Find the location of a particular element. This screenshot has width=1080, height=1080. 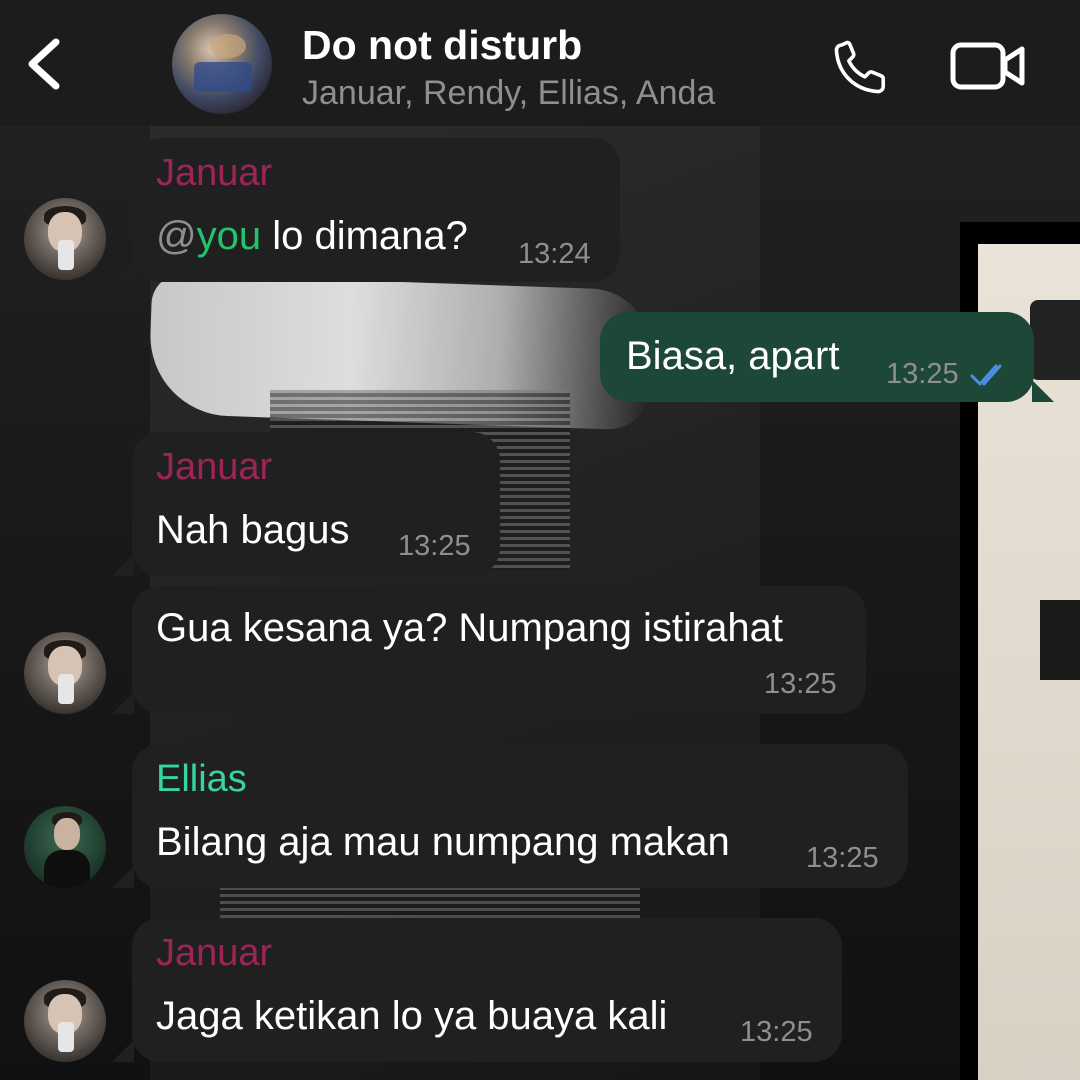

avatar-ellias is located at coordinates (65, 847).